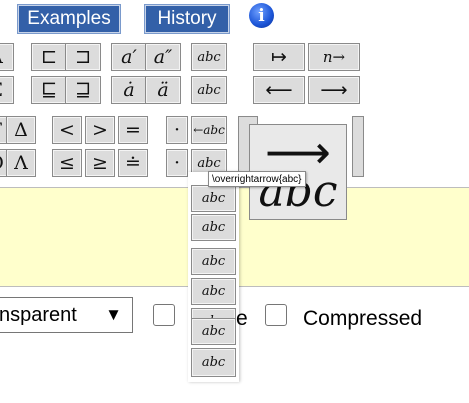 The width and height of the screenshot is (469, 403). What do you see at coordinates (213, 362) in the screenshot?
I see `dropdown-symbol-7: abc` at bounding box center [213, 362].